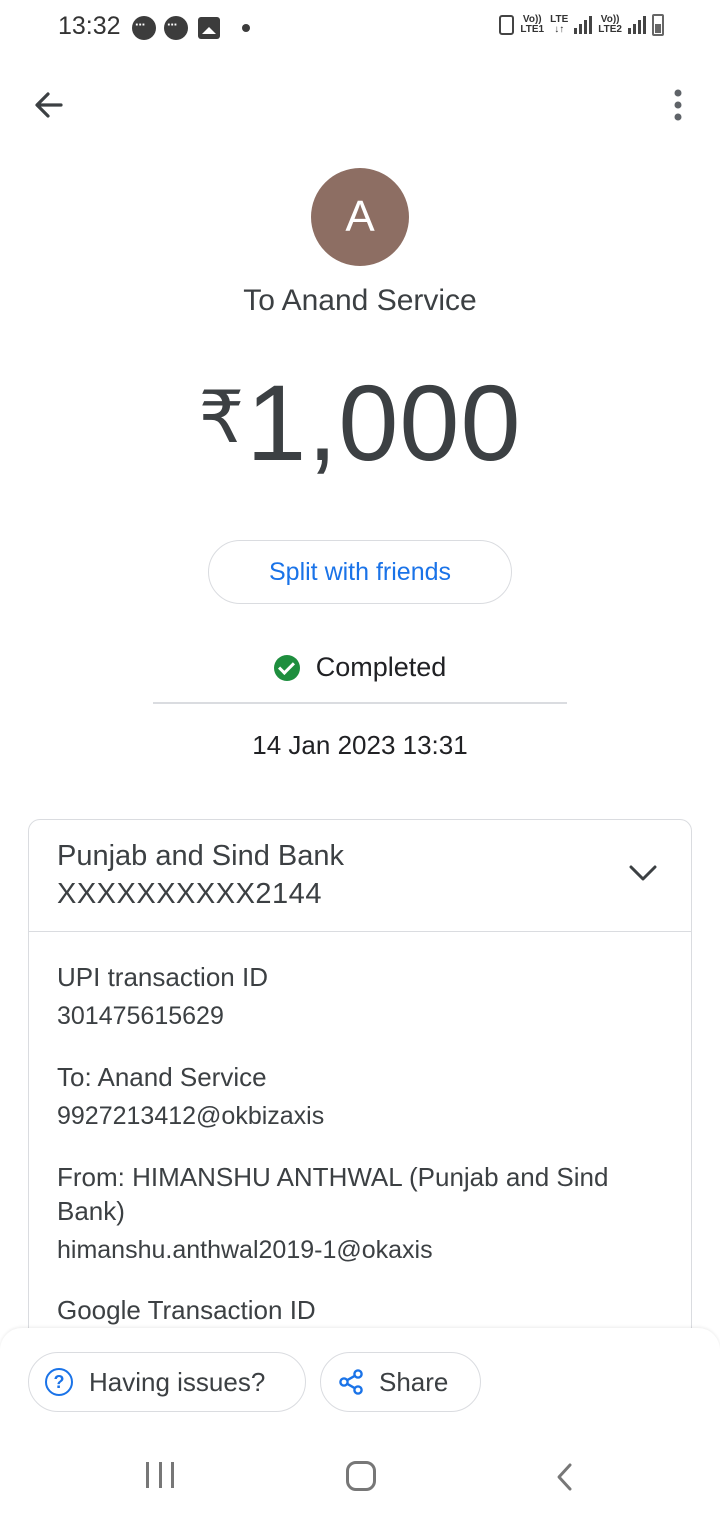 The image size is (720, 1520). What do you see at coordinates (177, 1381) in the screenshot?
I see `having-issues-label: Having issues?` at bounding box center [177, 1381].